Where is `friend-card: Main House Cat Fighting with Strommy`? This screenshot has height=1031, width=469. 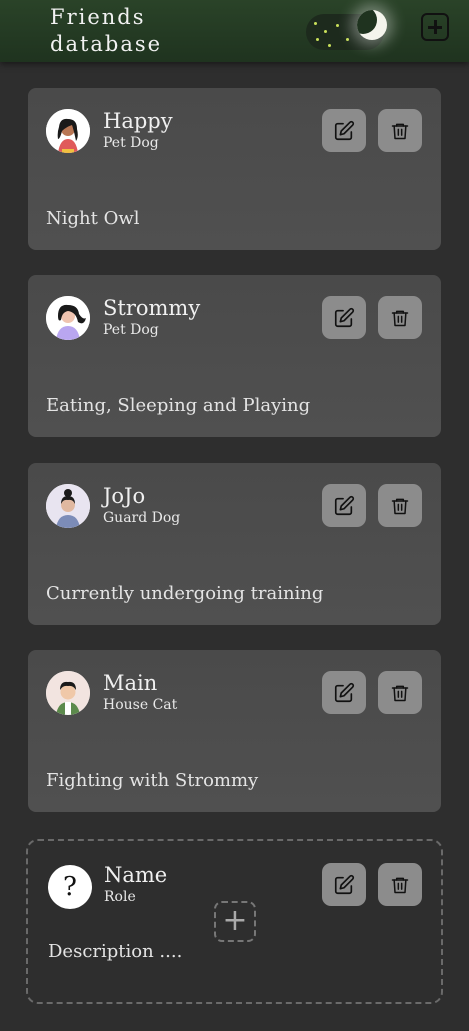 friend-card: Main House Cat Fighting with Strommy is located at coordinates (234, 731).